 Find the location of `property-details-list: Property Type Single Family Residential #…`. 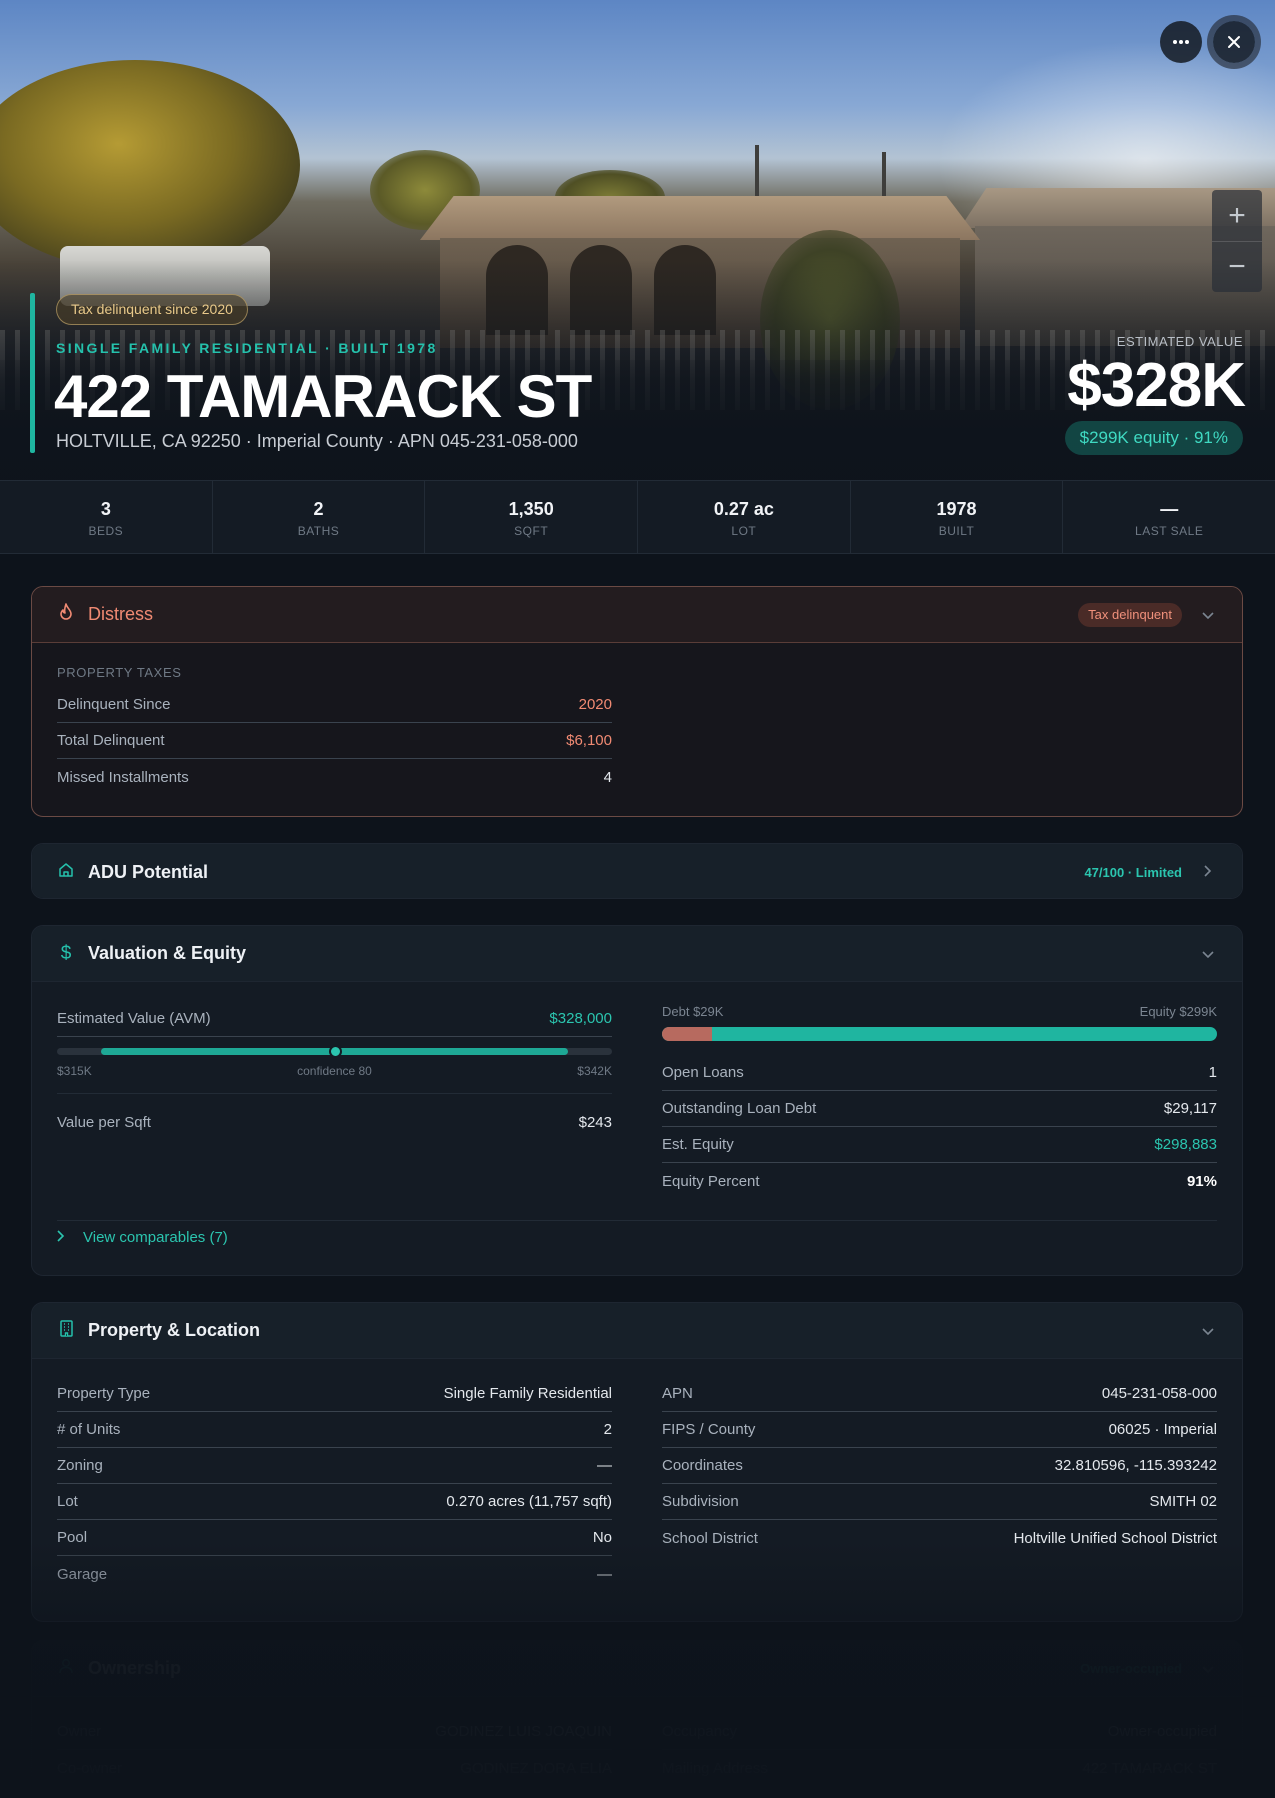

property-details-list: Property Type Single Family Residential #… is located at coordinates (334, 1484).